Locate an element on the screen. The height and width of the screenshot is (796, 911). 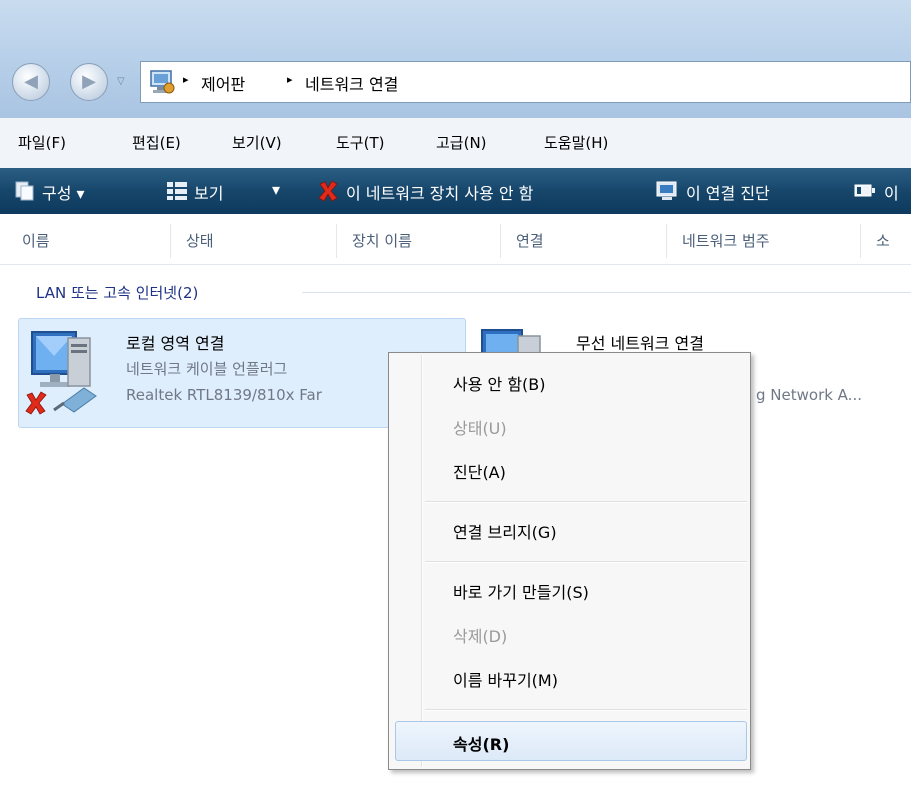
command-toolbar: 구성 ▾ 보기 ▾ 이 네트워크 장치 사용 안 함 이 연결 진단 이 is located at coordinates (455, 191).